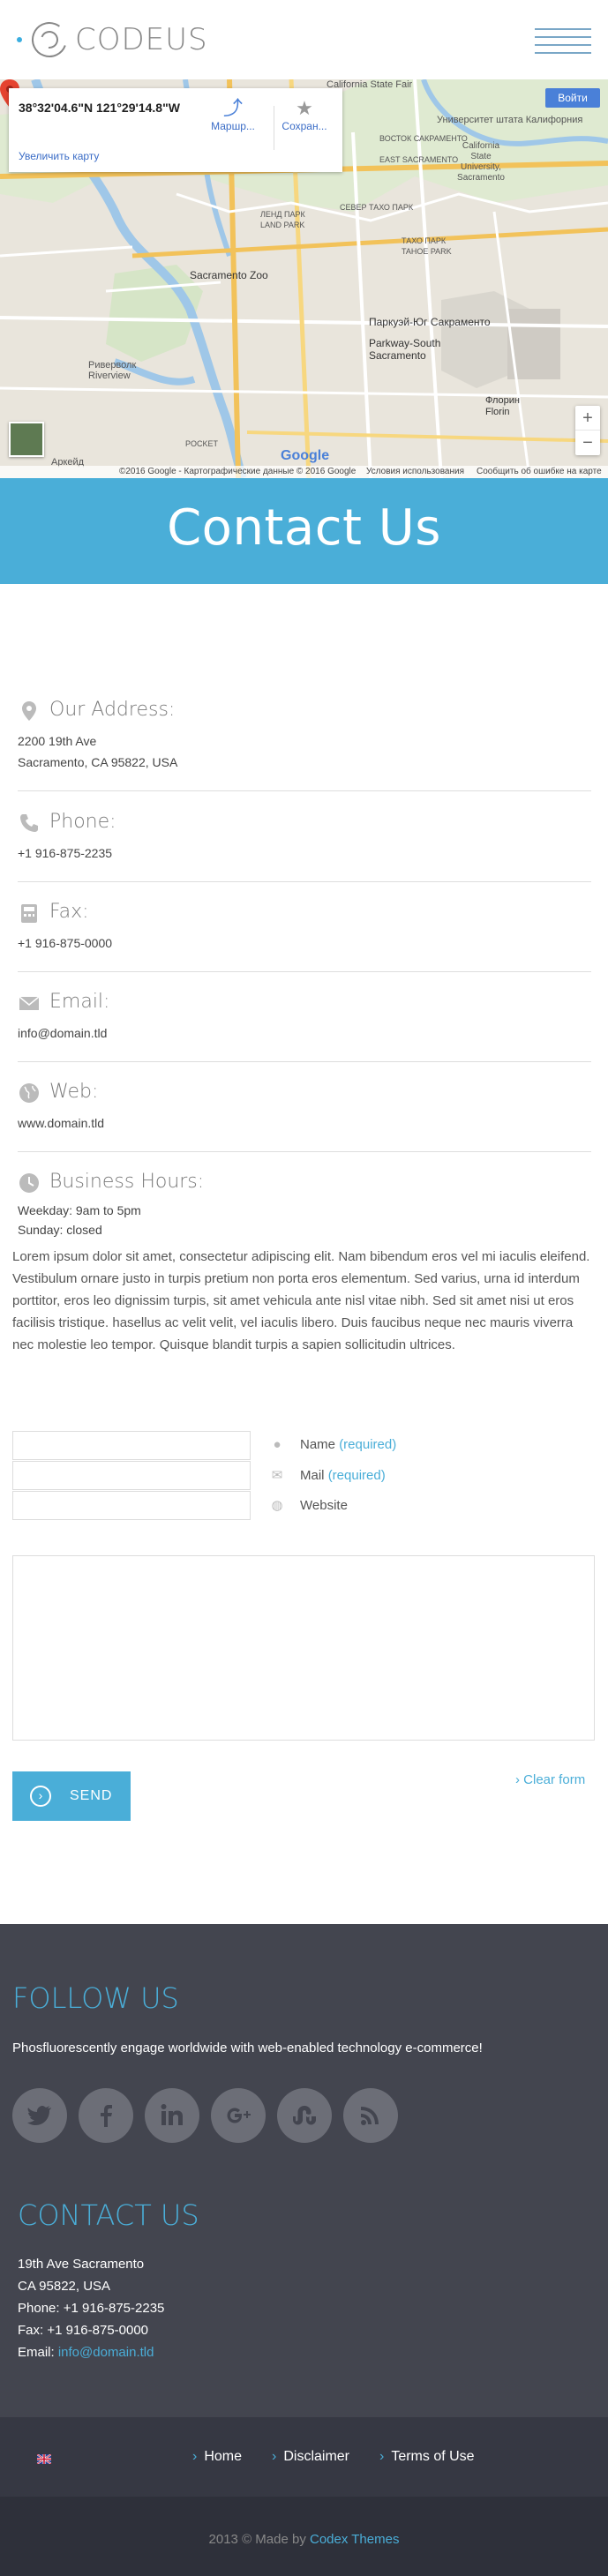  What do you see at coordinates (57, 741) in the screenshot?
I see `address-line1: 2200 19th Ave` at bounding box center [57, 741].